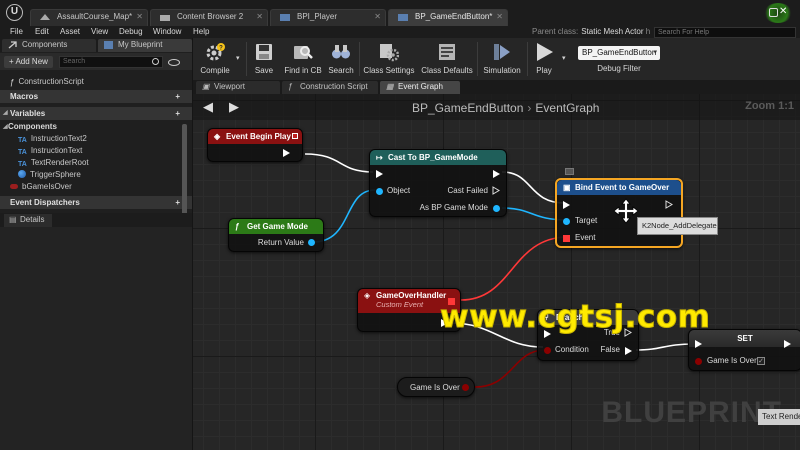 The width and height of the screenshot is (800, 450). Describe the element at coordinates (28, 220) in the screenshot. I see `tab-details: ▤ Details` at that location.